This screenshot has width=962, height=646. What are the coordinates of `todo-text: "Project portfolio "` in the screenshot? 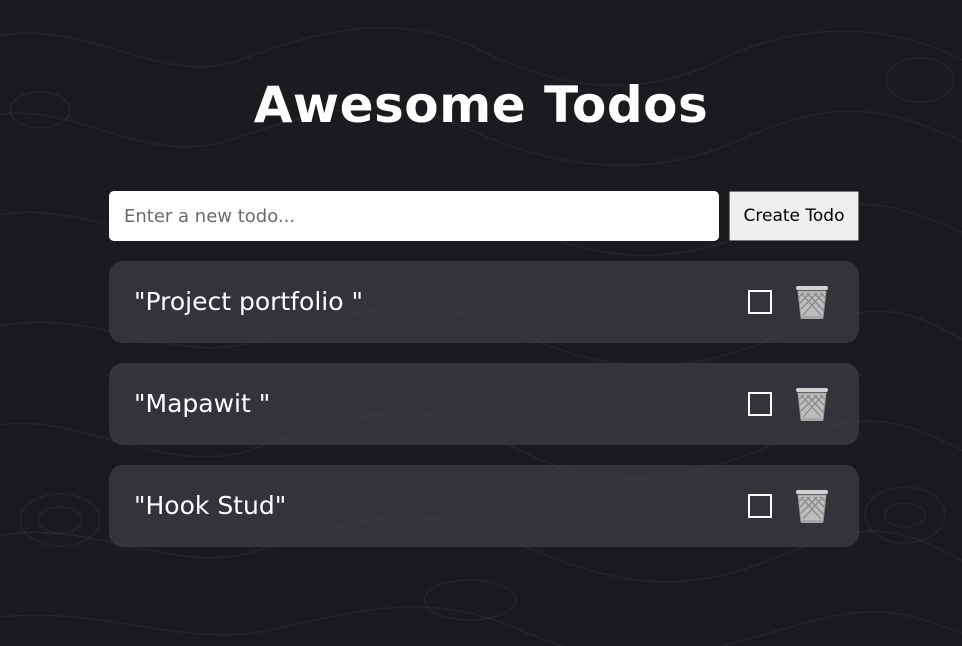 It's located at (248, 301).